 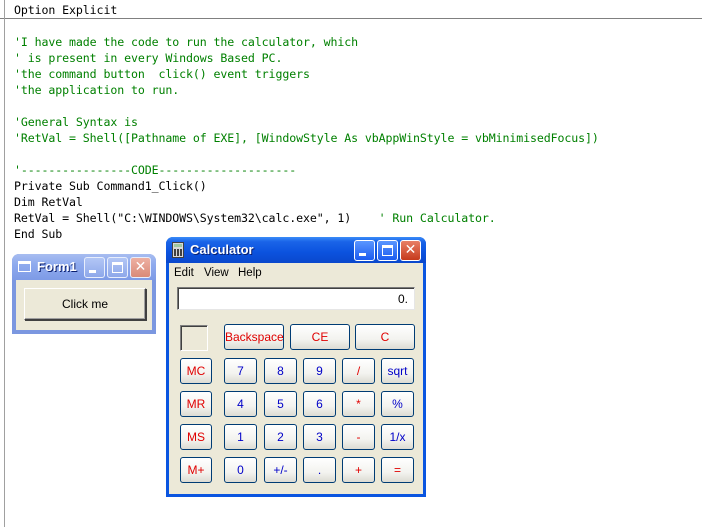 What do you see at coordinates (76, 122) in the screenshot?
I see `syntax-comment-line: 'General Syntax is` at bounding box center [76, 122].